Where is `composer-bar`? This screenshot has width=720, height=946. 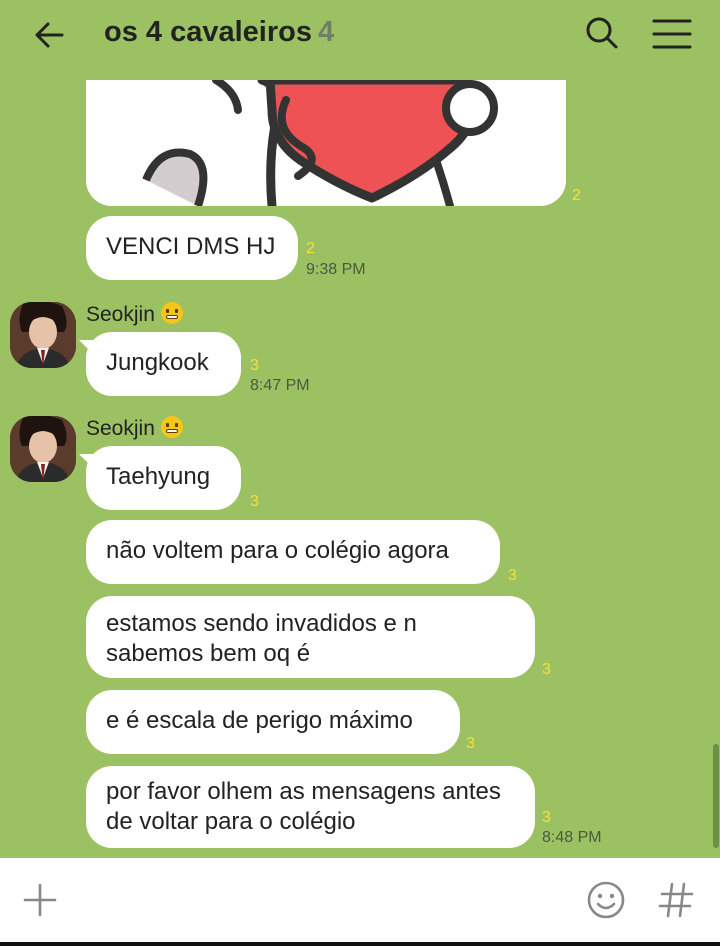 composer-bar is located at coordinates (360, 900).